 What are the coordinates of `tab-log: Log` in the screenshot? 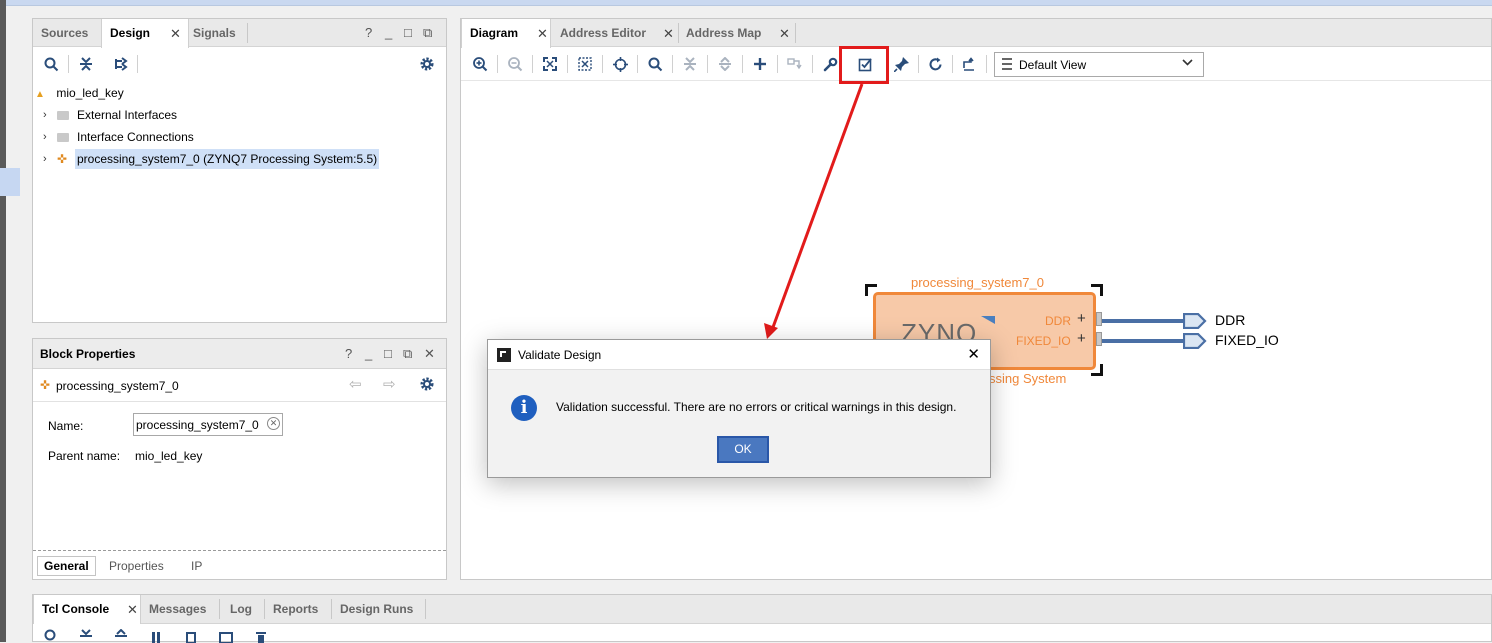 It's located at (241, 609).